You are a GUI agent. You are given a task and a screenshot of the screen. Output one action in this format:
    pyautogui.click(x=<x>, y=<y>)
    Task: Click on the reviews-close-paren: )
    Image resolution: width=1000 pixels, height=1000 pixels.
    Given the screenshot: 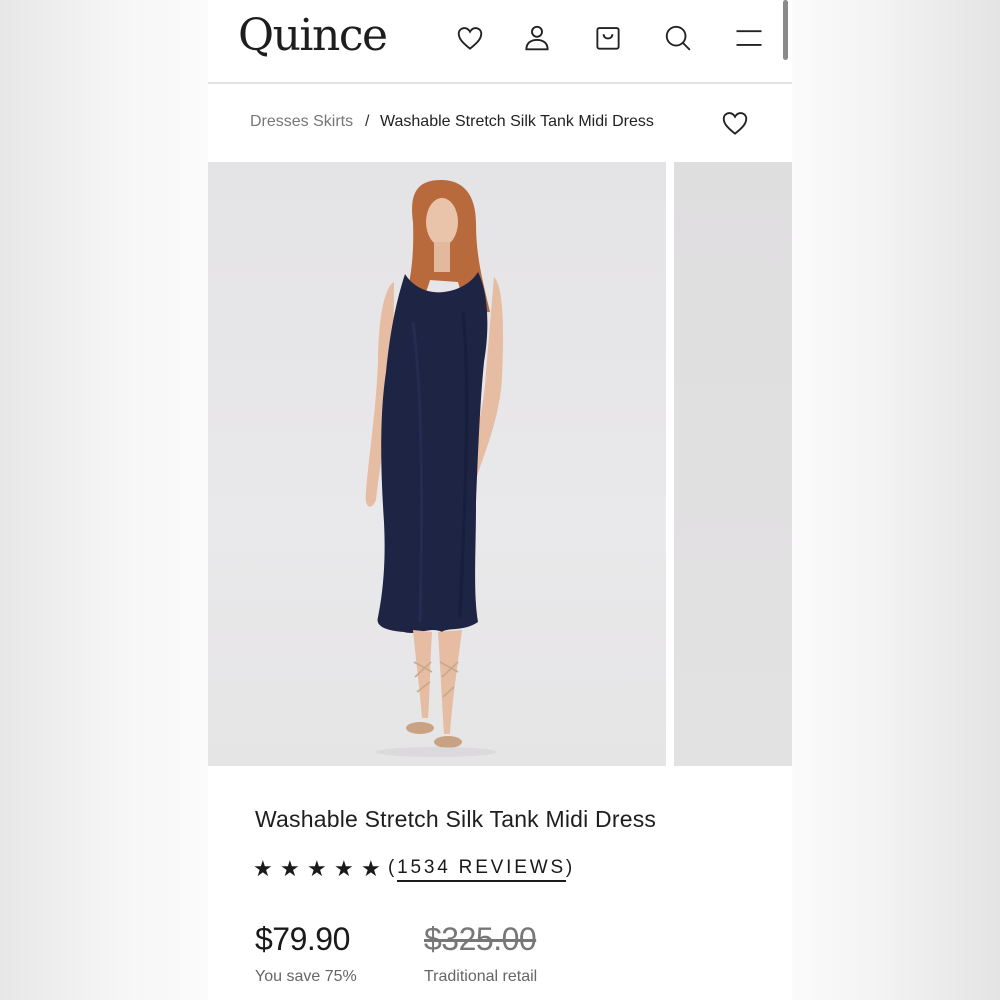 What is the action you would take?
    pyautogui.click(x=570, y=867)
    